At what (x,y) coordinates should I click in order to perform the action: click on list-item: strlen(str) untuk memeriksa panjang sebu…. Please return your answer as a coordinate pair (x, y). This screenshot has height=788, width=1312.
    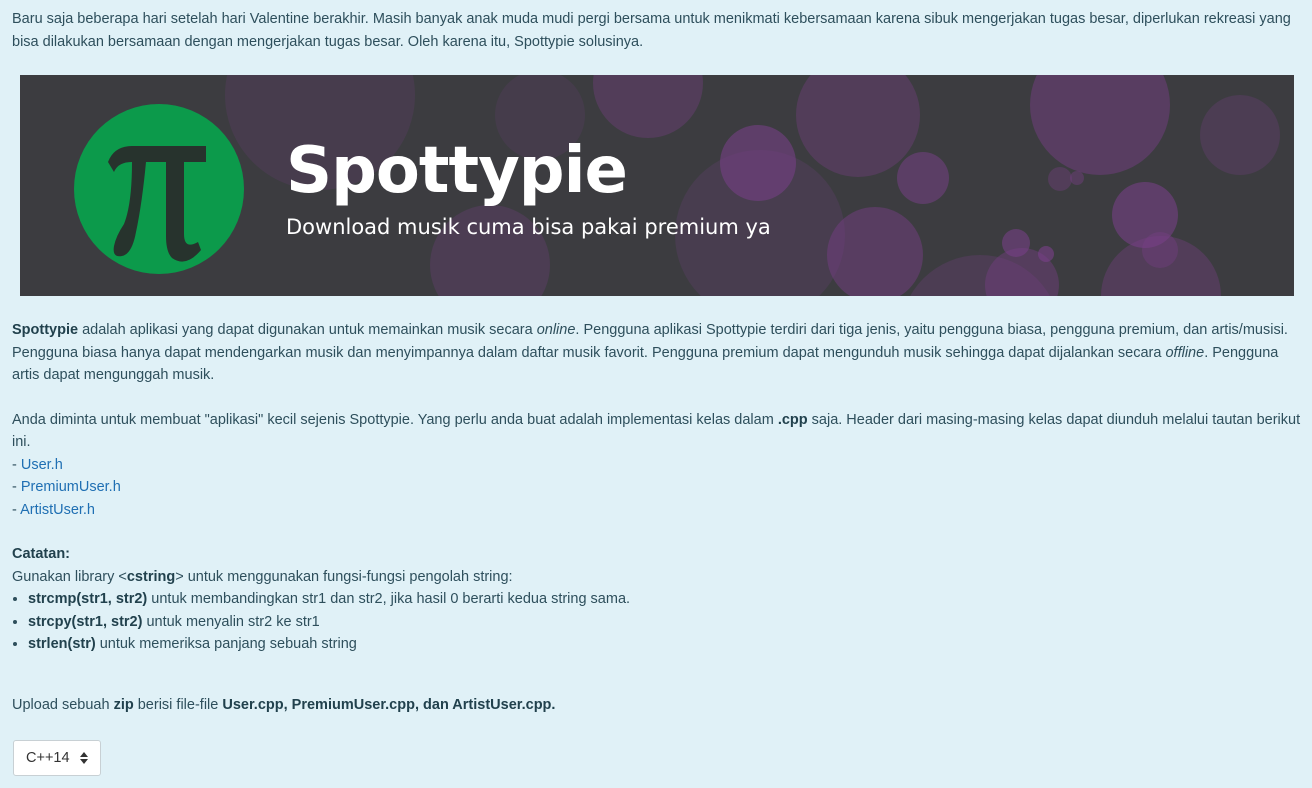
    Looking at the image, I should click on (665, 644).